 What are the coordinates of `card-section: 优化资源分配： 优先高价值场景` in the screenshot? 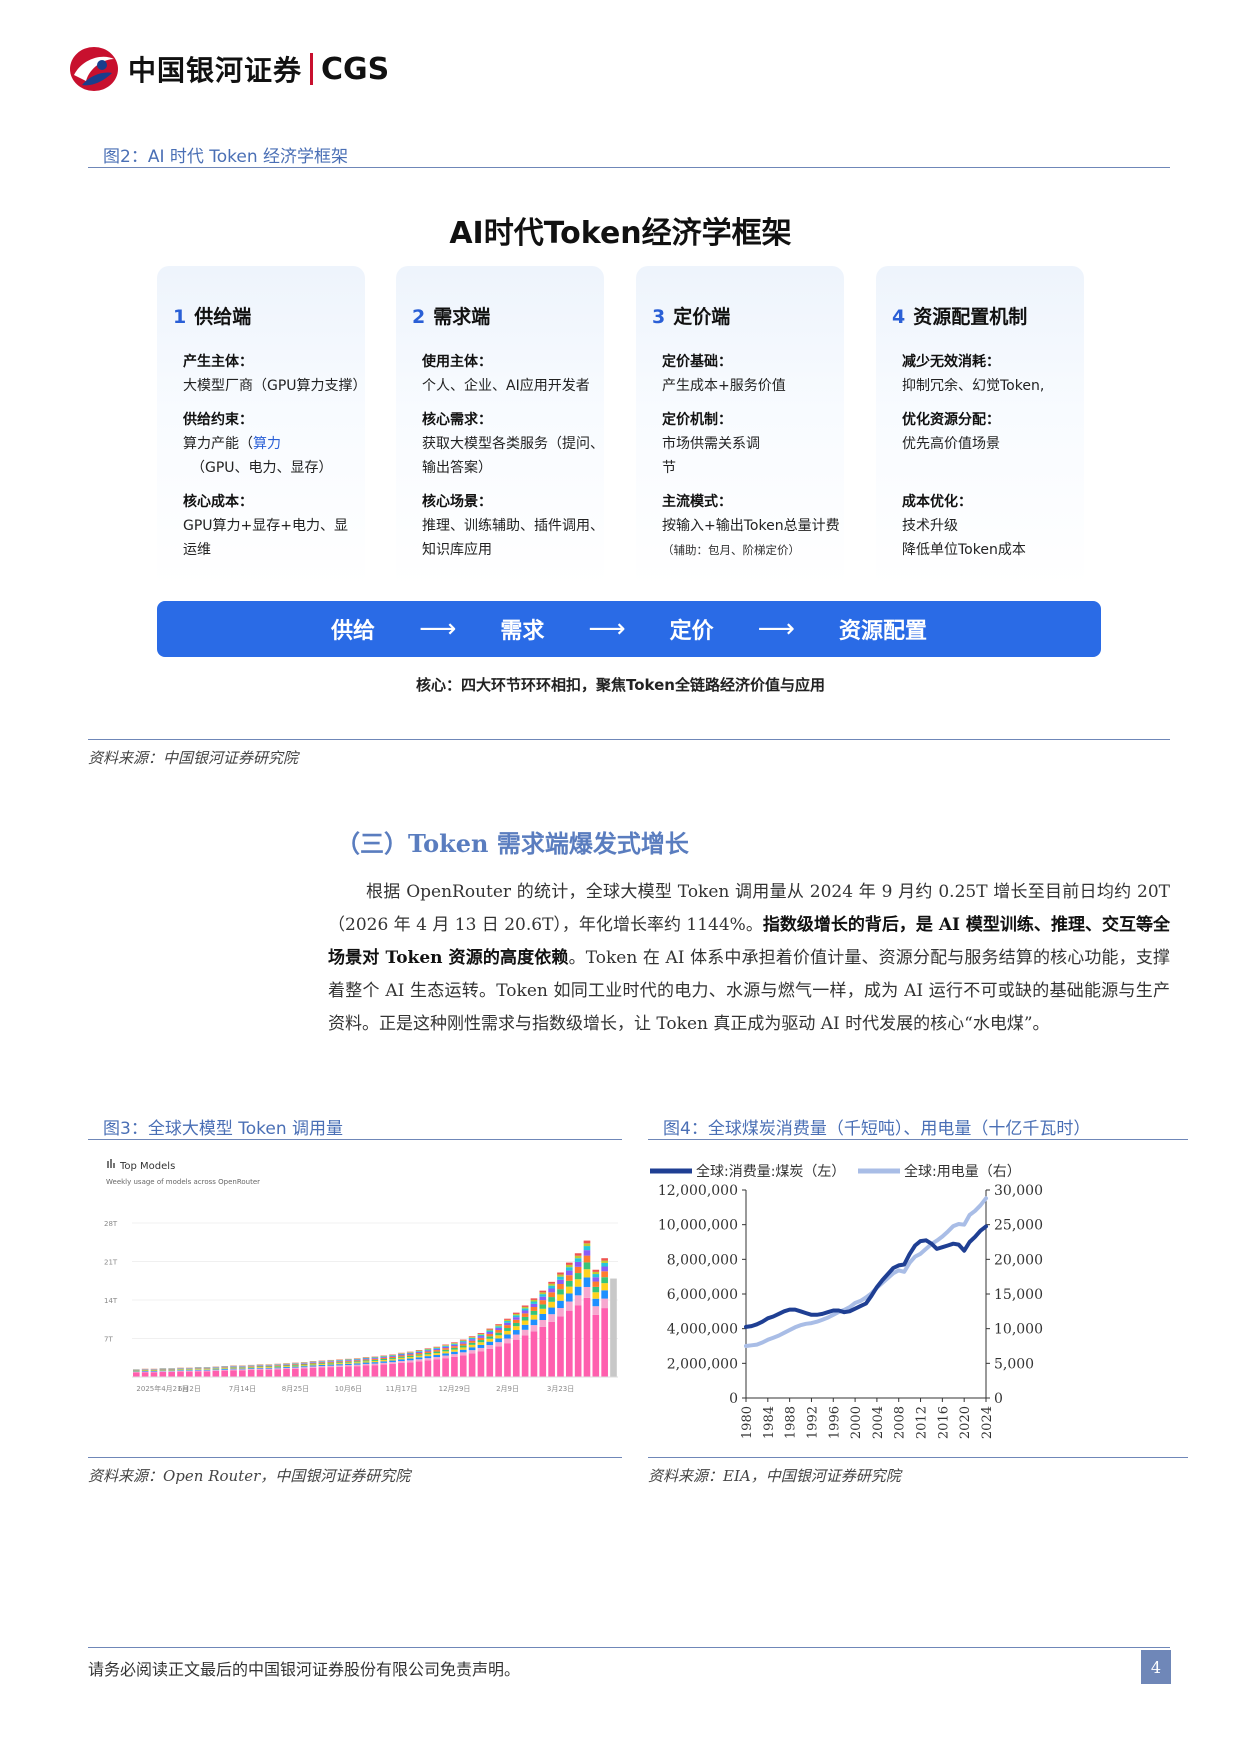 It's located at (993, 432).